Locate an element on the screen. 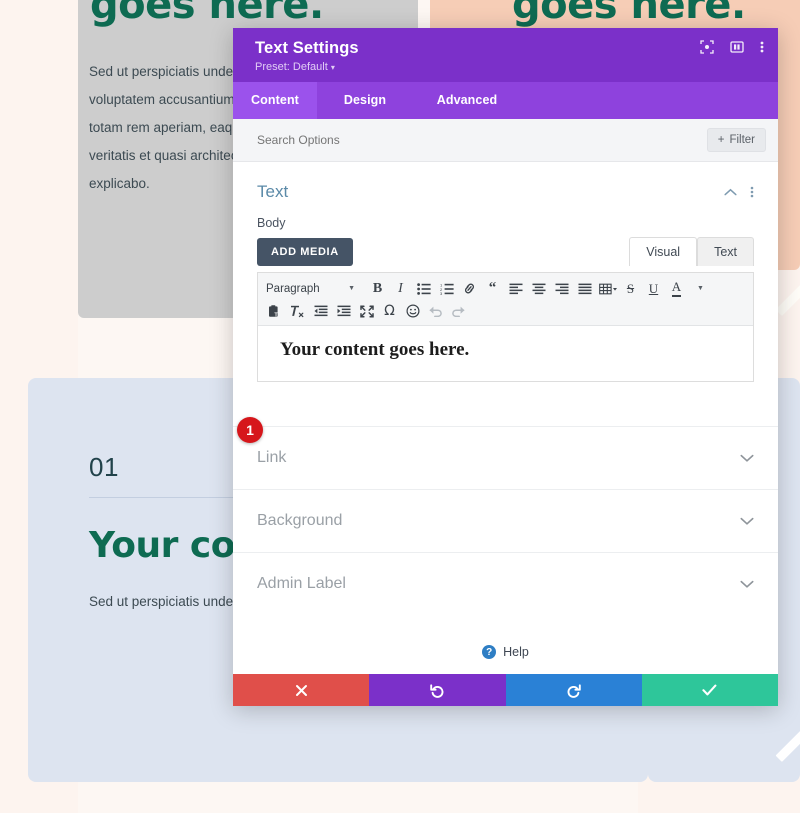 This screenshot has height=813, width=800. tab-text: Text is located at coordinates (725, 251).